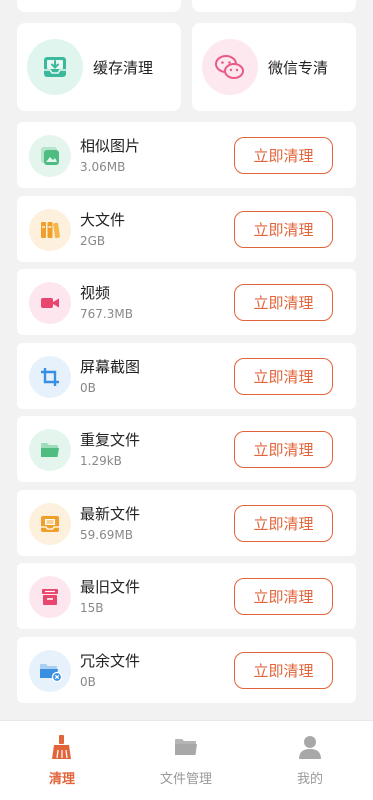 This screenshot has height=800, width=373. What do you see at coordinates (186, 229) in the screenshot?
I see `list-item-large-files: 大文件 2GB 立即清理` at bounding box center [186, 229].